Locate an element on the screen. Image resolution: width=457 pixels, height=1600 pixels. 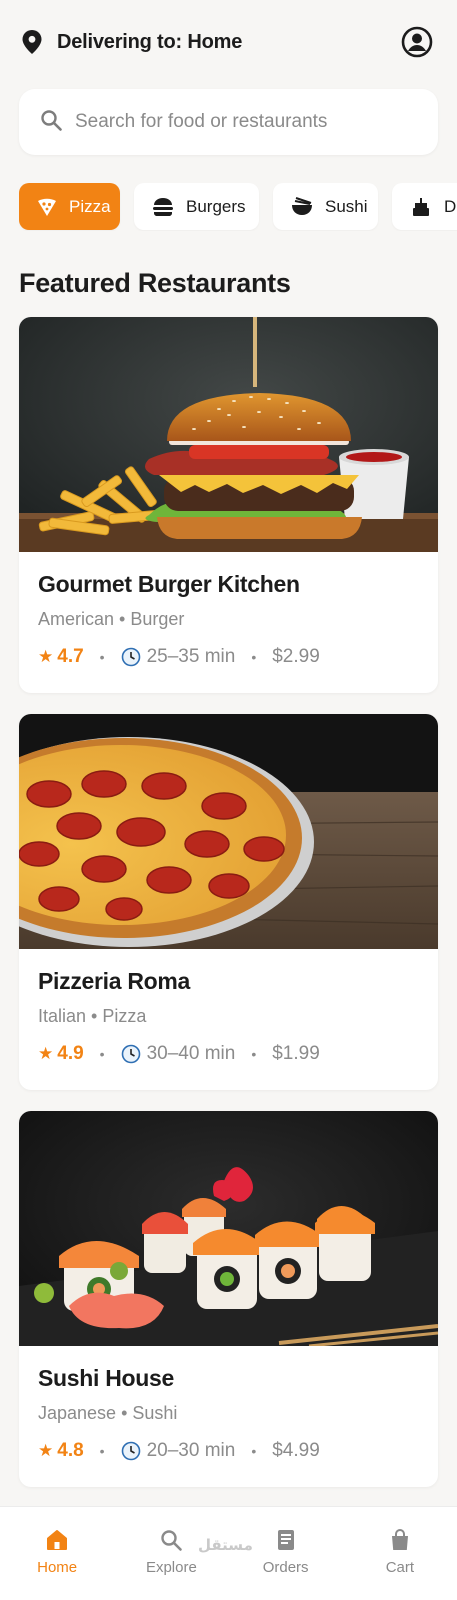
watermark-logo: مستقل is located at coordinates (225, 1545).